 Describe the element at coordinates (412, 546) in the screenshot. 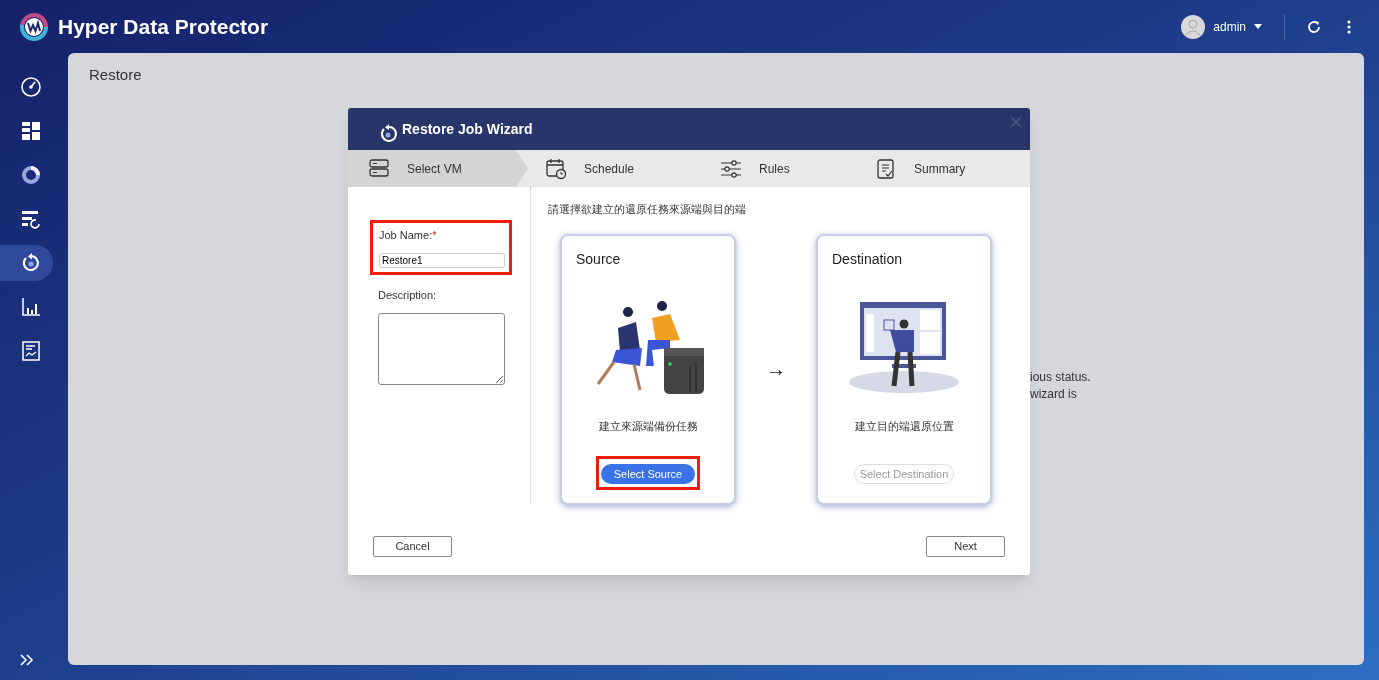

I see `cancel-button: Cancel` at that location.